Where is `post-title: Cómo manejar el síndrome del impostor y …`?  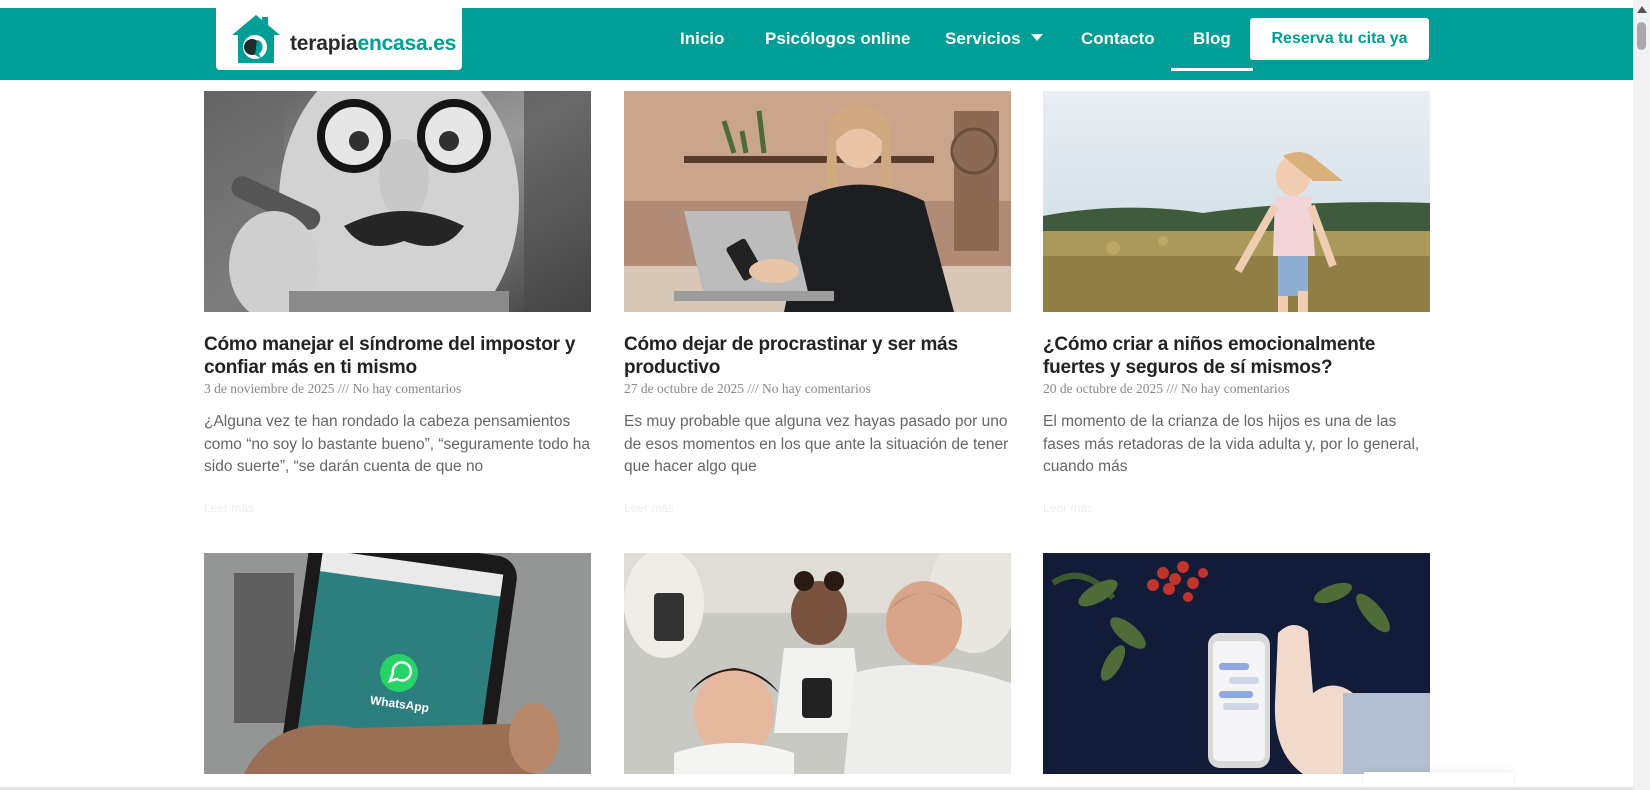
post-title: Cómo manejar el síndrome del impostor y … is located at coordinates (397, 356).